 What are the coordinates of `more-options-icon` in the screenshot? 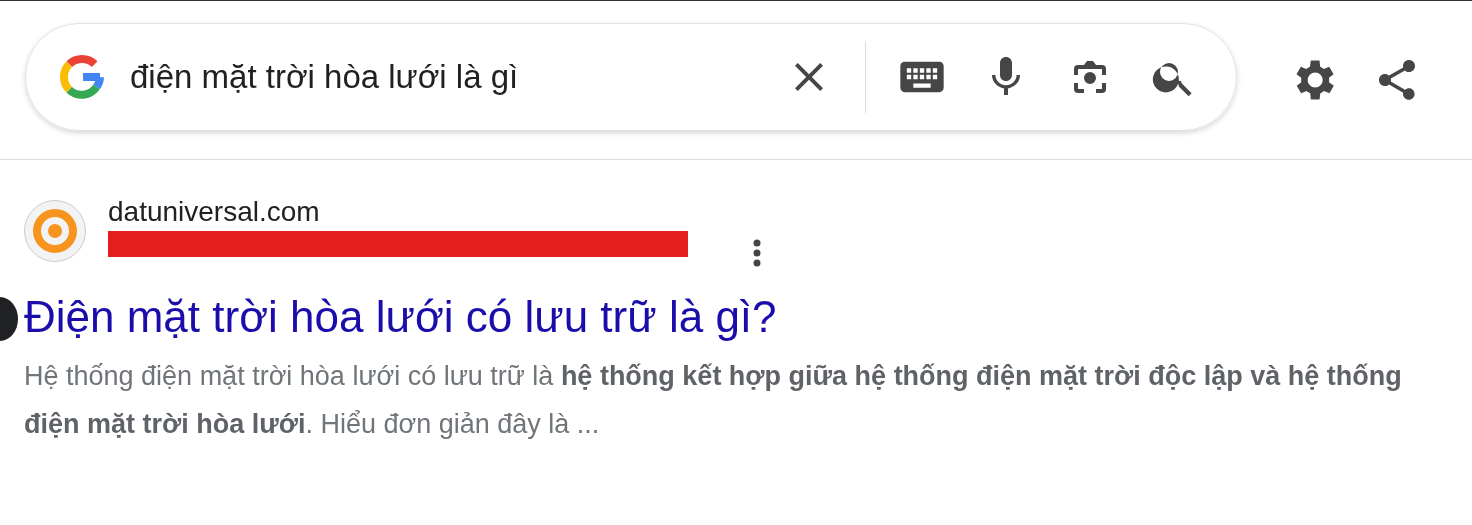 It's located at (757, 253).